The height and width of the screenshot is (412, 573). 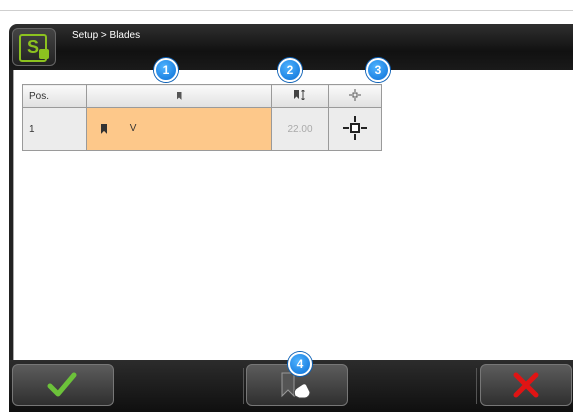 What do you see at coordinates (54, 129) in the screenshot?
I see `cell-pos: 1` at bounding box center [54, 129].